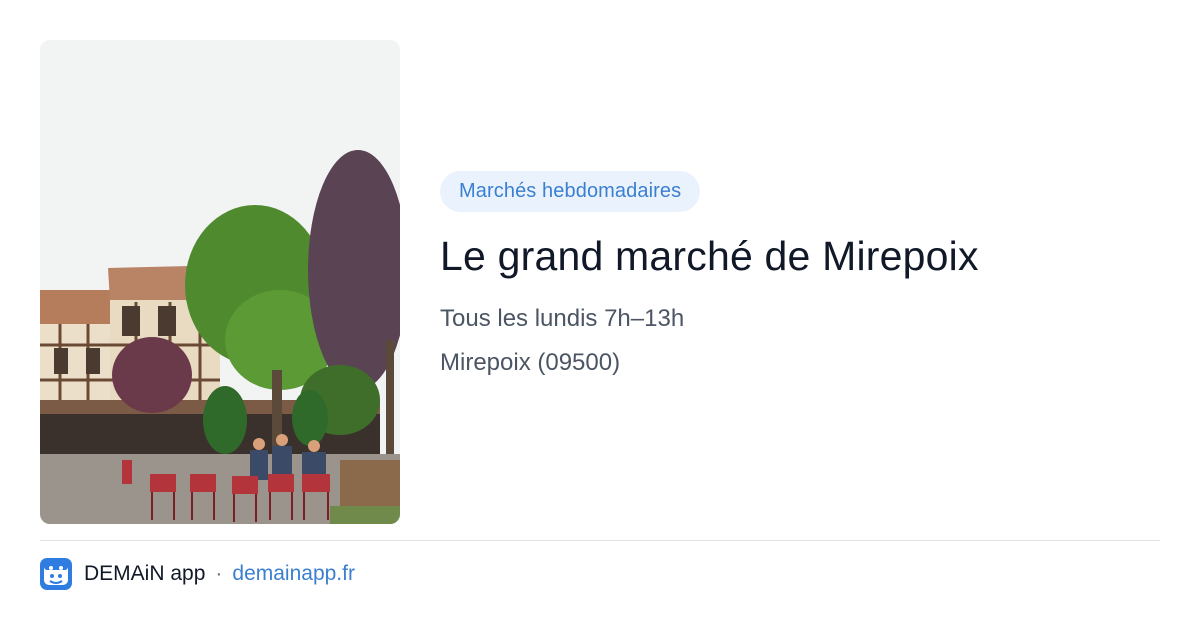  Describe the element at coordinates (709, 256) in the screenshot. I see `market-title: Le grand marché de Mirepoix` at that location.